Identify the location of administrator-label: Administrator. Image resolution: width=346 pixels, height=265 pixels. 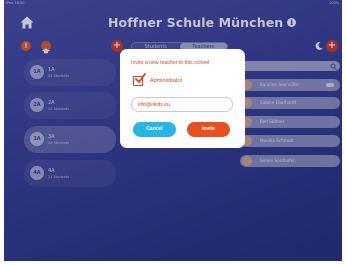
(166, 81).